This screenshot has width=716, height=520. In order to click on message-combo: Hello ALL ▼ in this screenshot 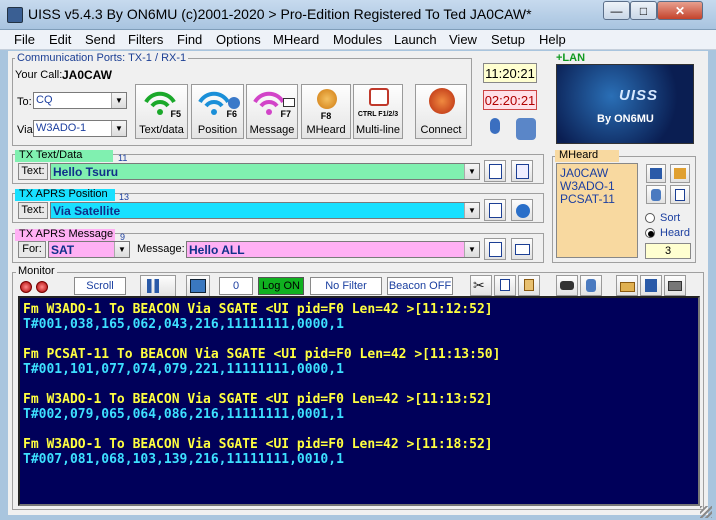, I will do `click(333, 249)`.